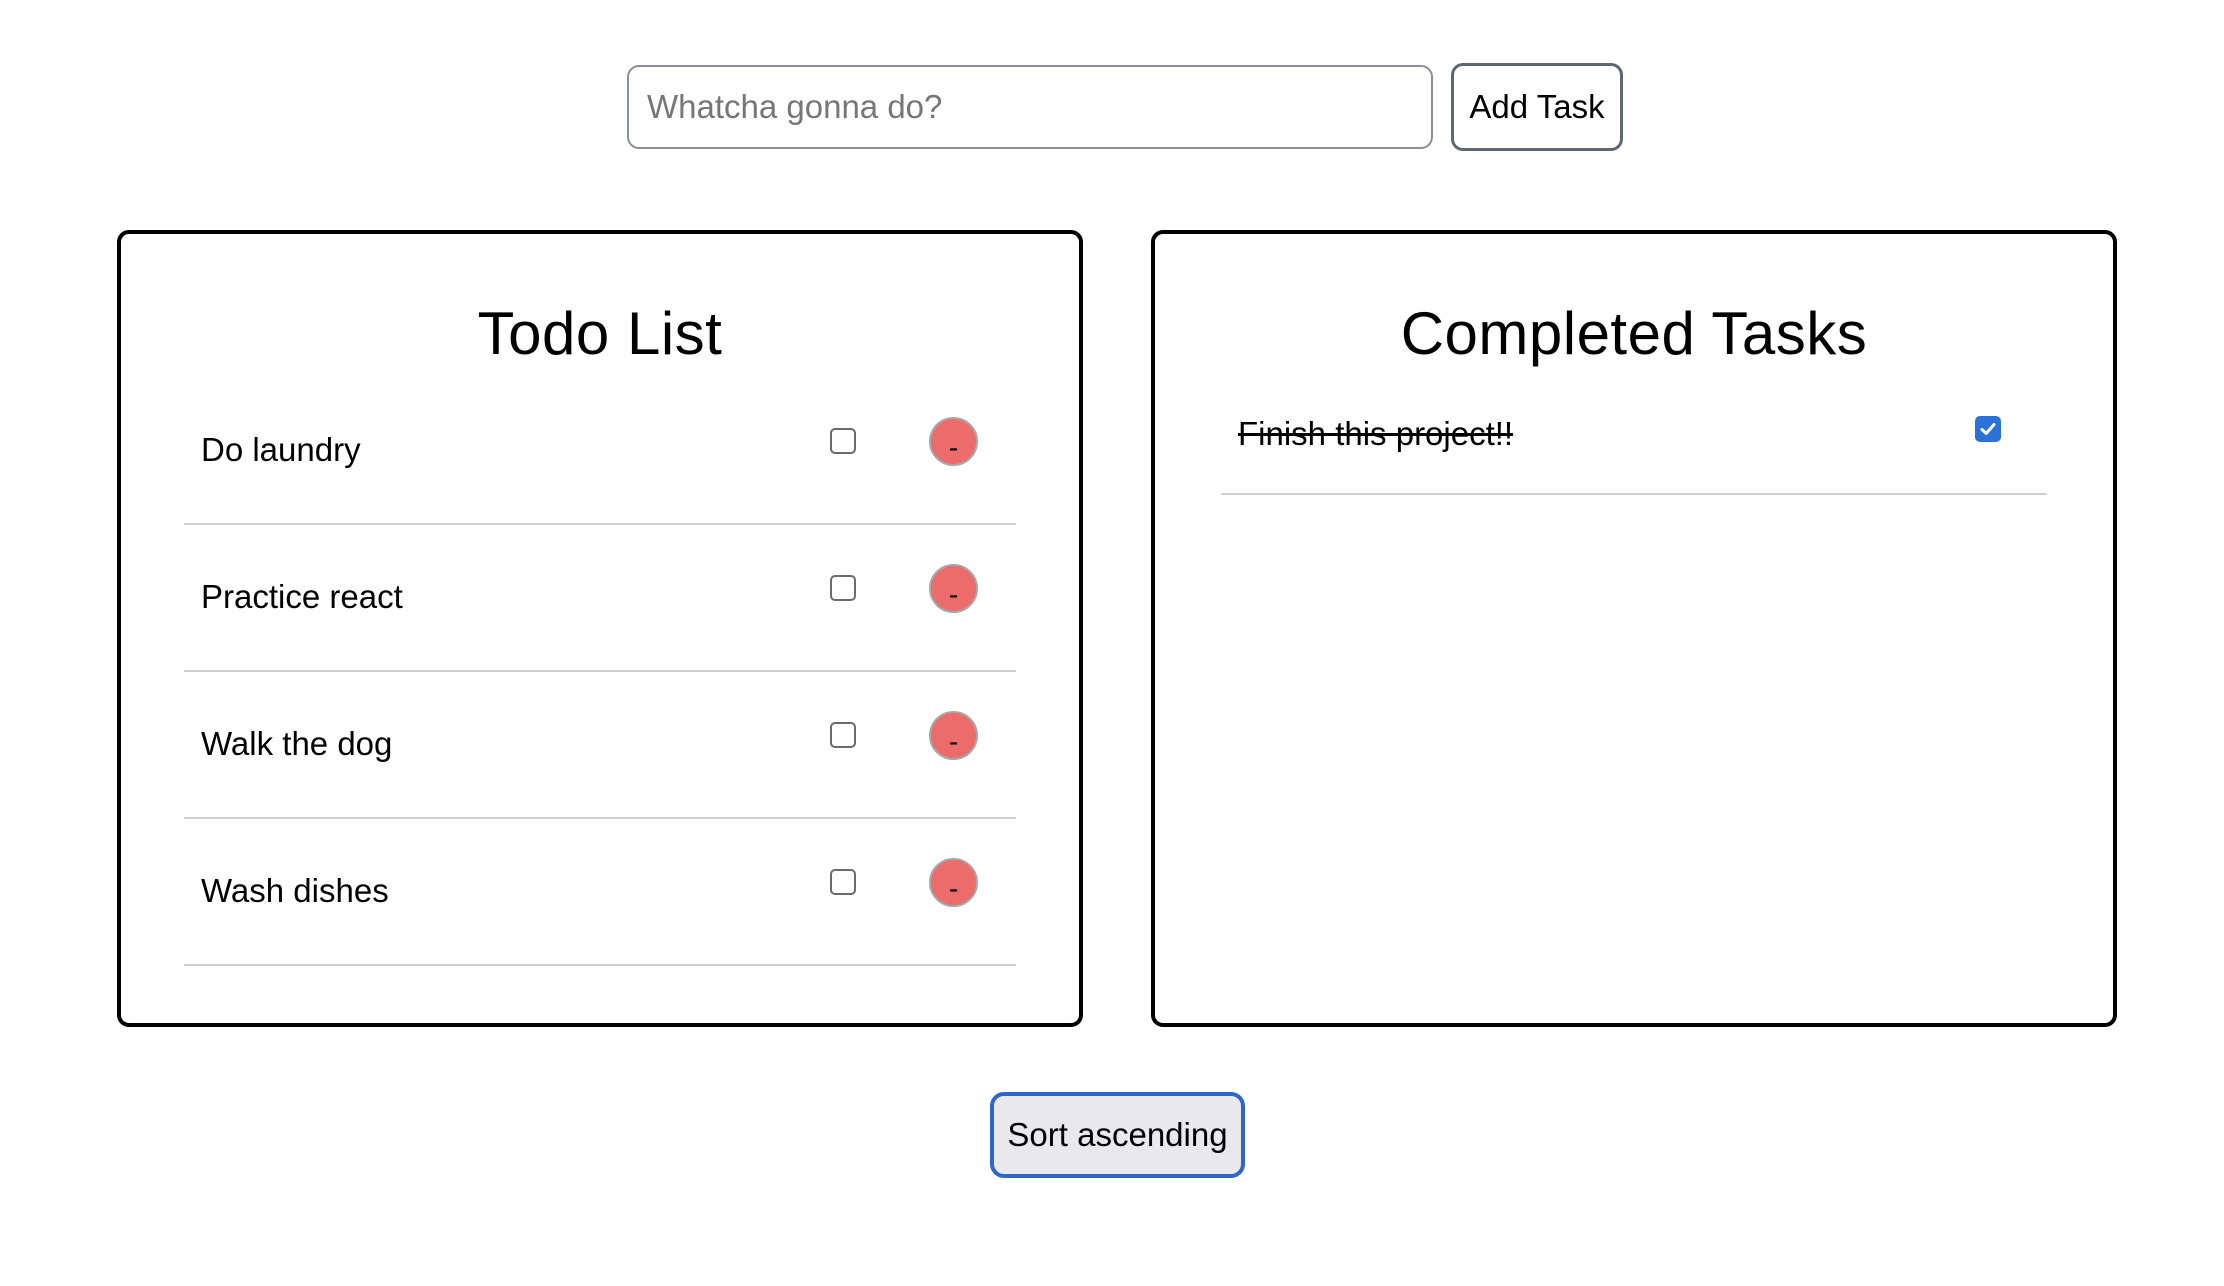 The height and width of the screenshot is (1286, 2224). What do you see at coordinates (281, 449) in the screenshot?
I see `todo-item-label: Do laundry` at bounding box center [281, 449].